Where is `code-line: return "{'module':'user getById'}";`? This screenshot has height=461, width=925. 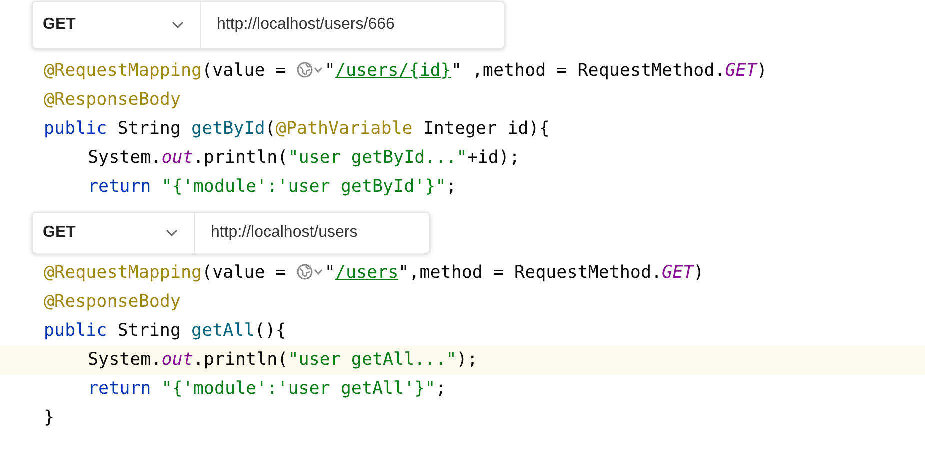
code-line: return "{'module':'user getById'}"; is located at coordinates (272, 187).